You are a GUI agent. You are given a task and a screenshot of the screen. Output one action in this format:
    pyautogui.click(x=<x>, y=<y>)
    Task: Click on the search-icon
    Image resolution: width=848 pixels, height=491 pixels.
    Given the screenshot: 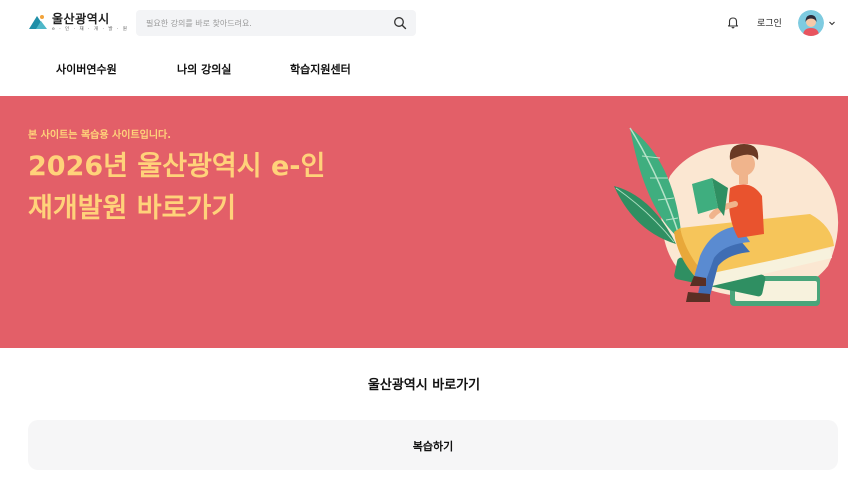 What is the action you would take?
    pyautogui.click(x=400, y=23)
    